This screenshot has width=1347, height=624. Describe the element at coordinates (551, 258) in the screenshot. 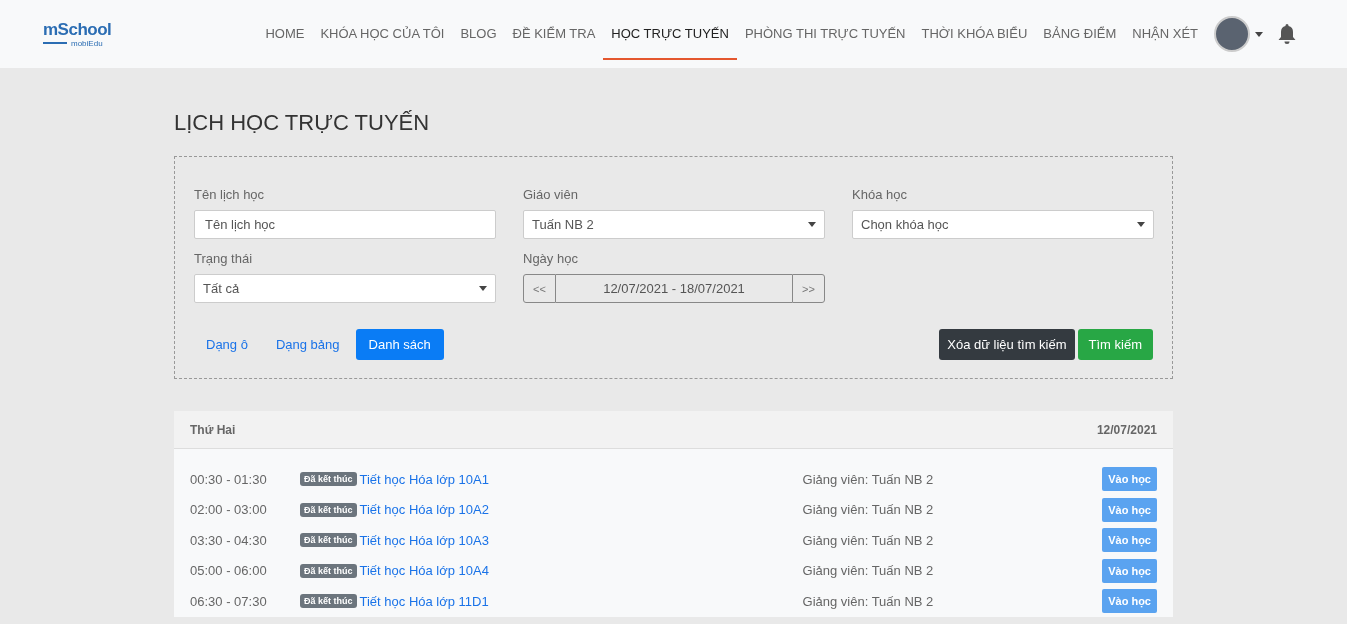

I see `field-label: Ngày học` at that location.